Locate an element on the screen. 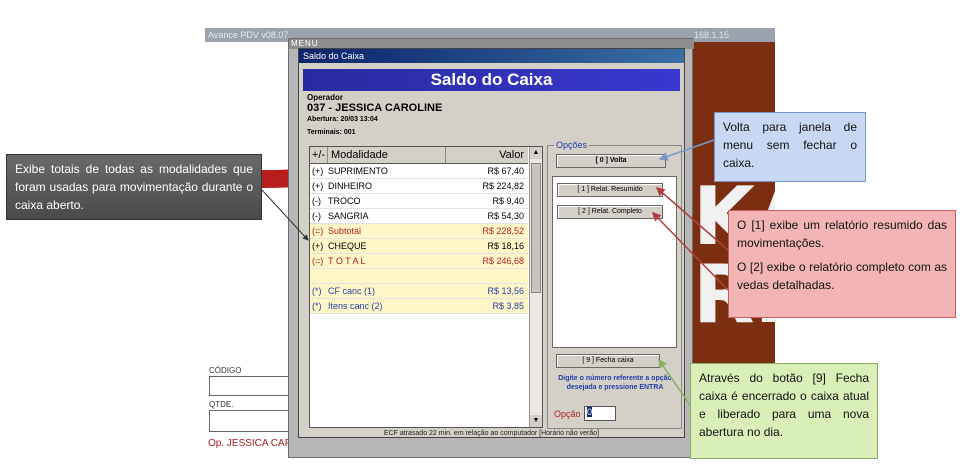 The width and height of the screenshot is (960, 466). arrow-left is located at coordinates (285, 215).